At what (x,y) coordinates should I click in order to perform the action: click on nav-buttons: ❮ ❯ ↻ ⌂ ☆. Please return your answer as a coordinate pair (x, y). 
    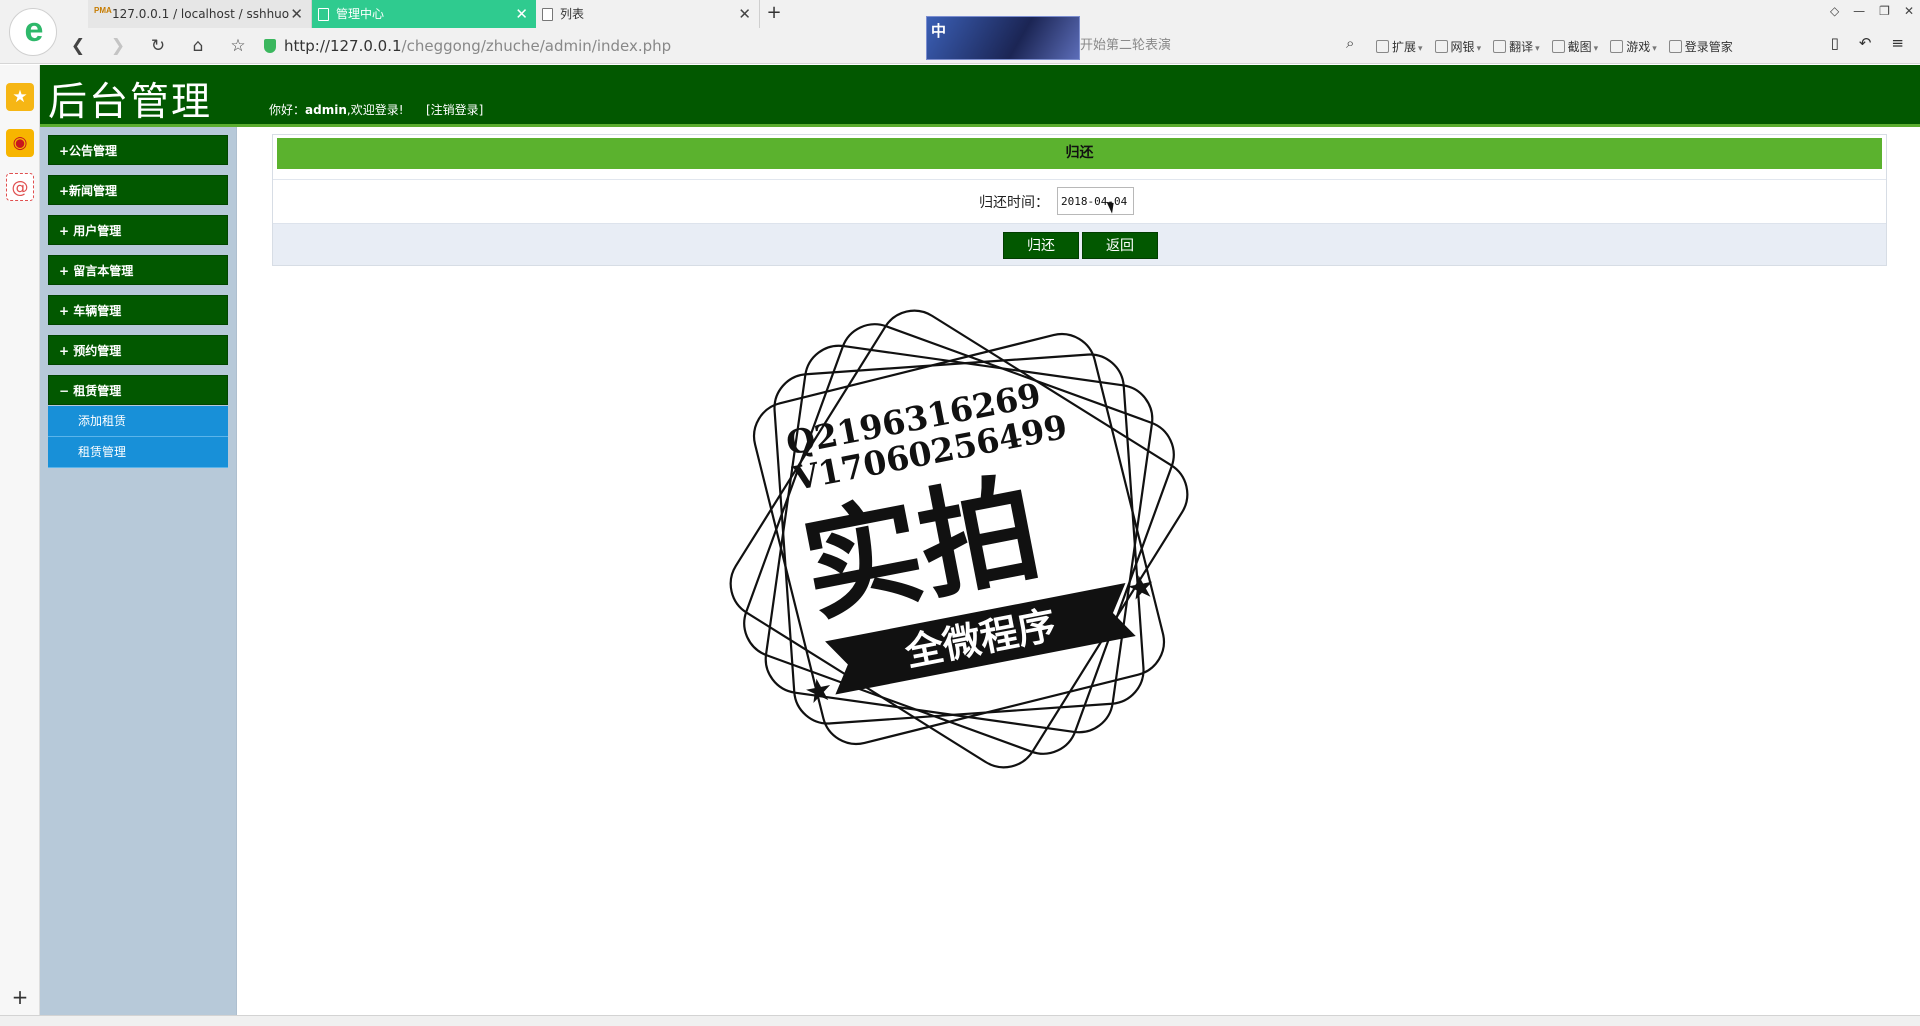
    Looking at the image, I should click on (158, 46).